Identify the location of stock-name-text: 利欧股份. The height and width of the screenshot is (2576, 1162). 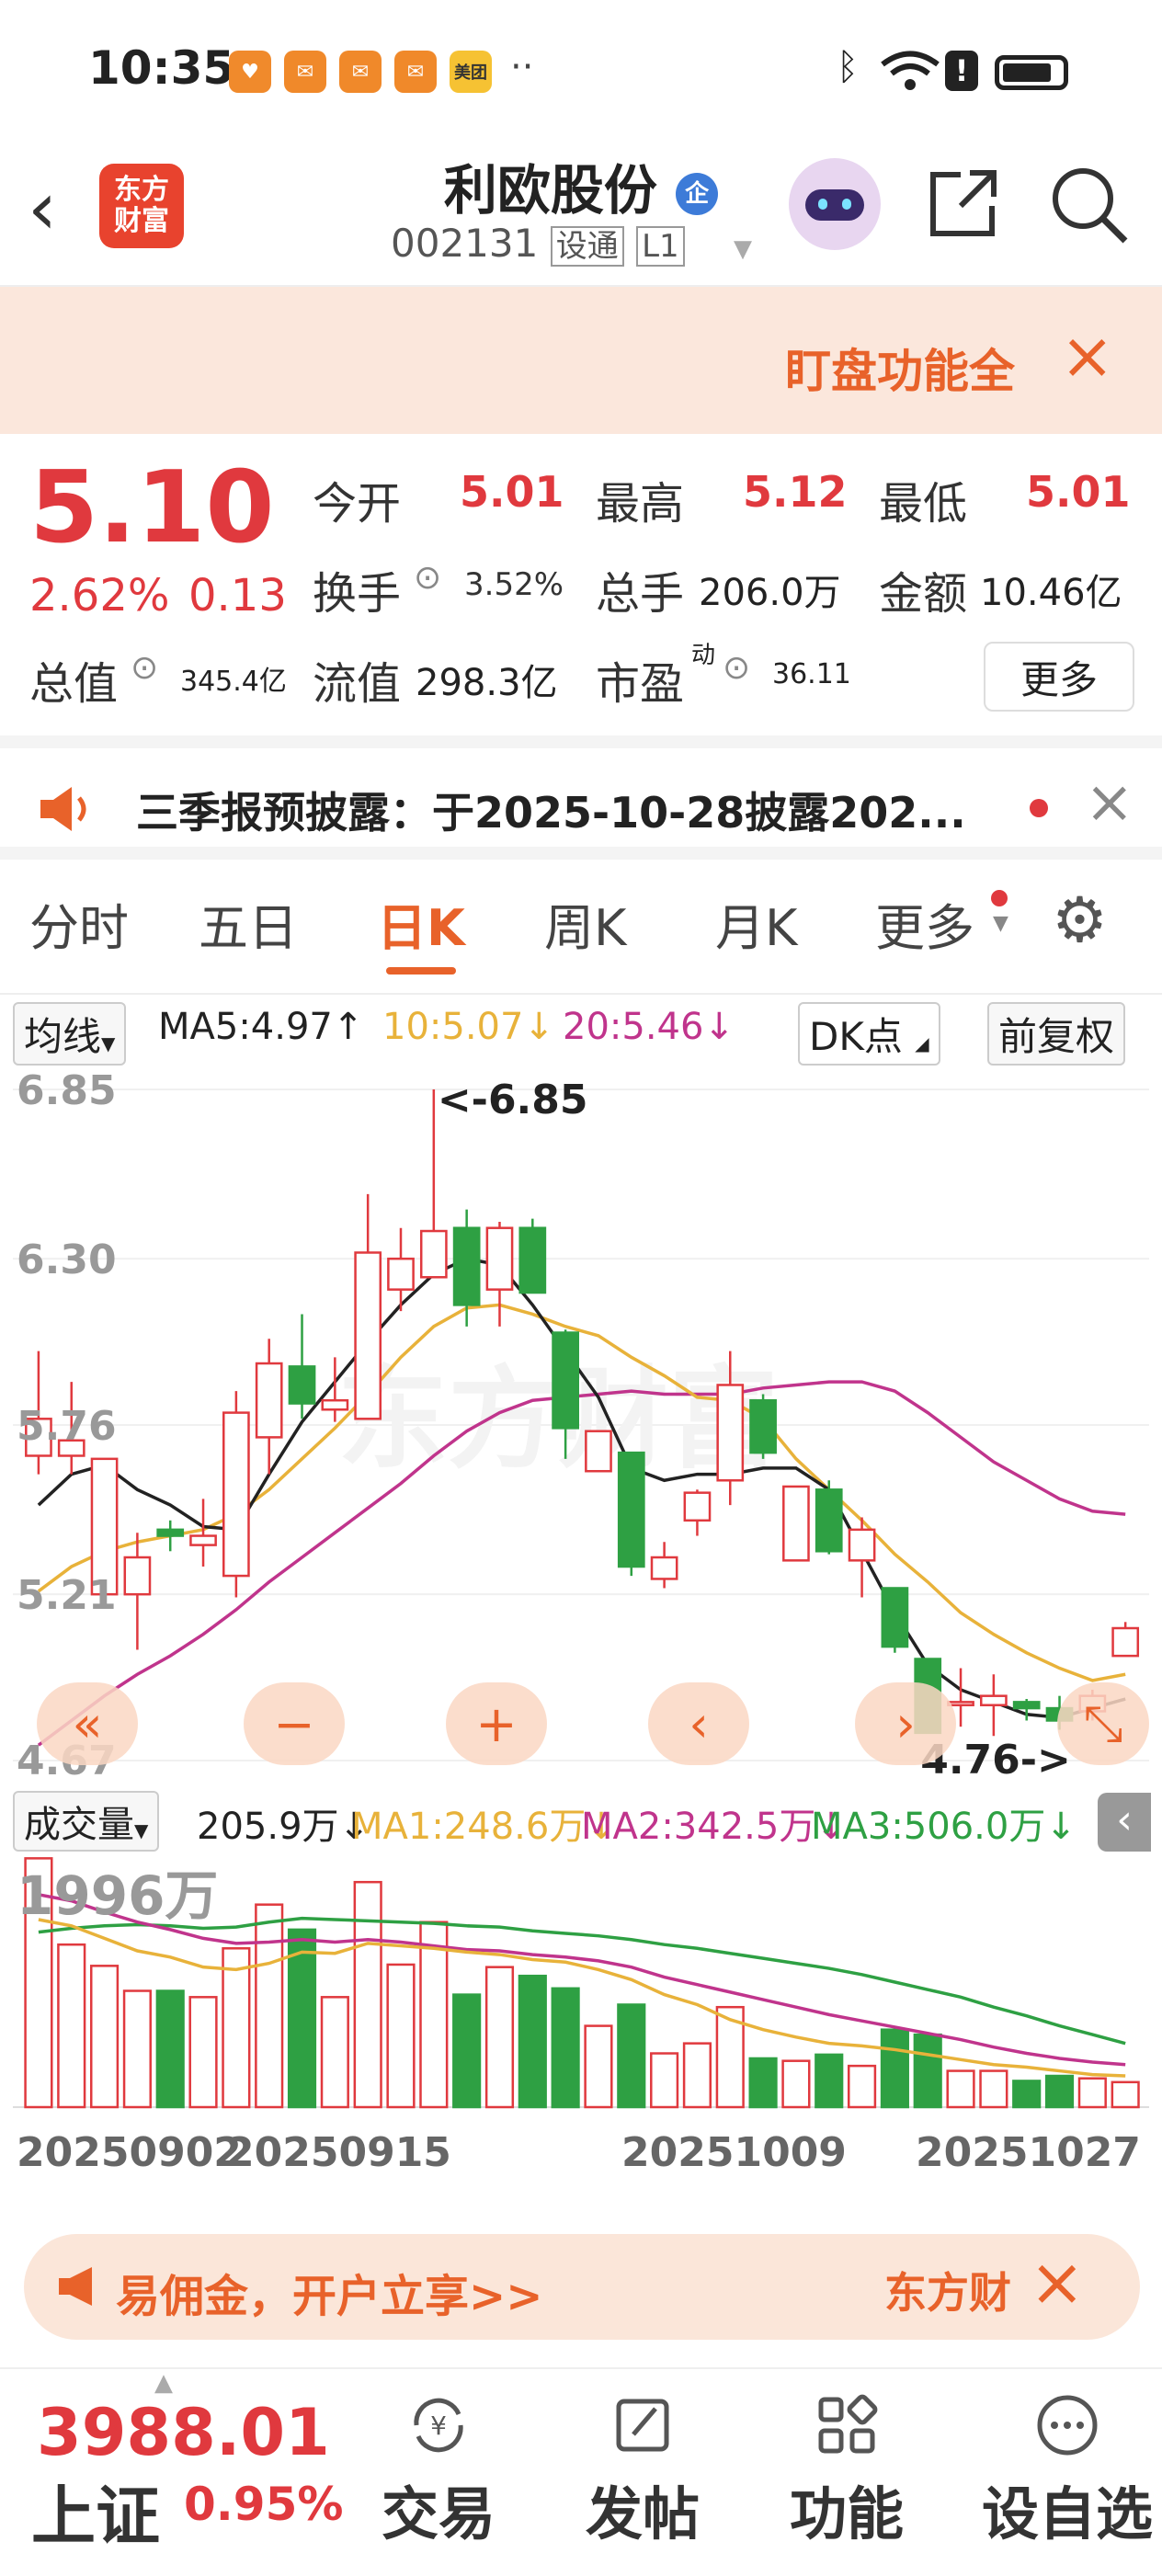
(550, 190).